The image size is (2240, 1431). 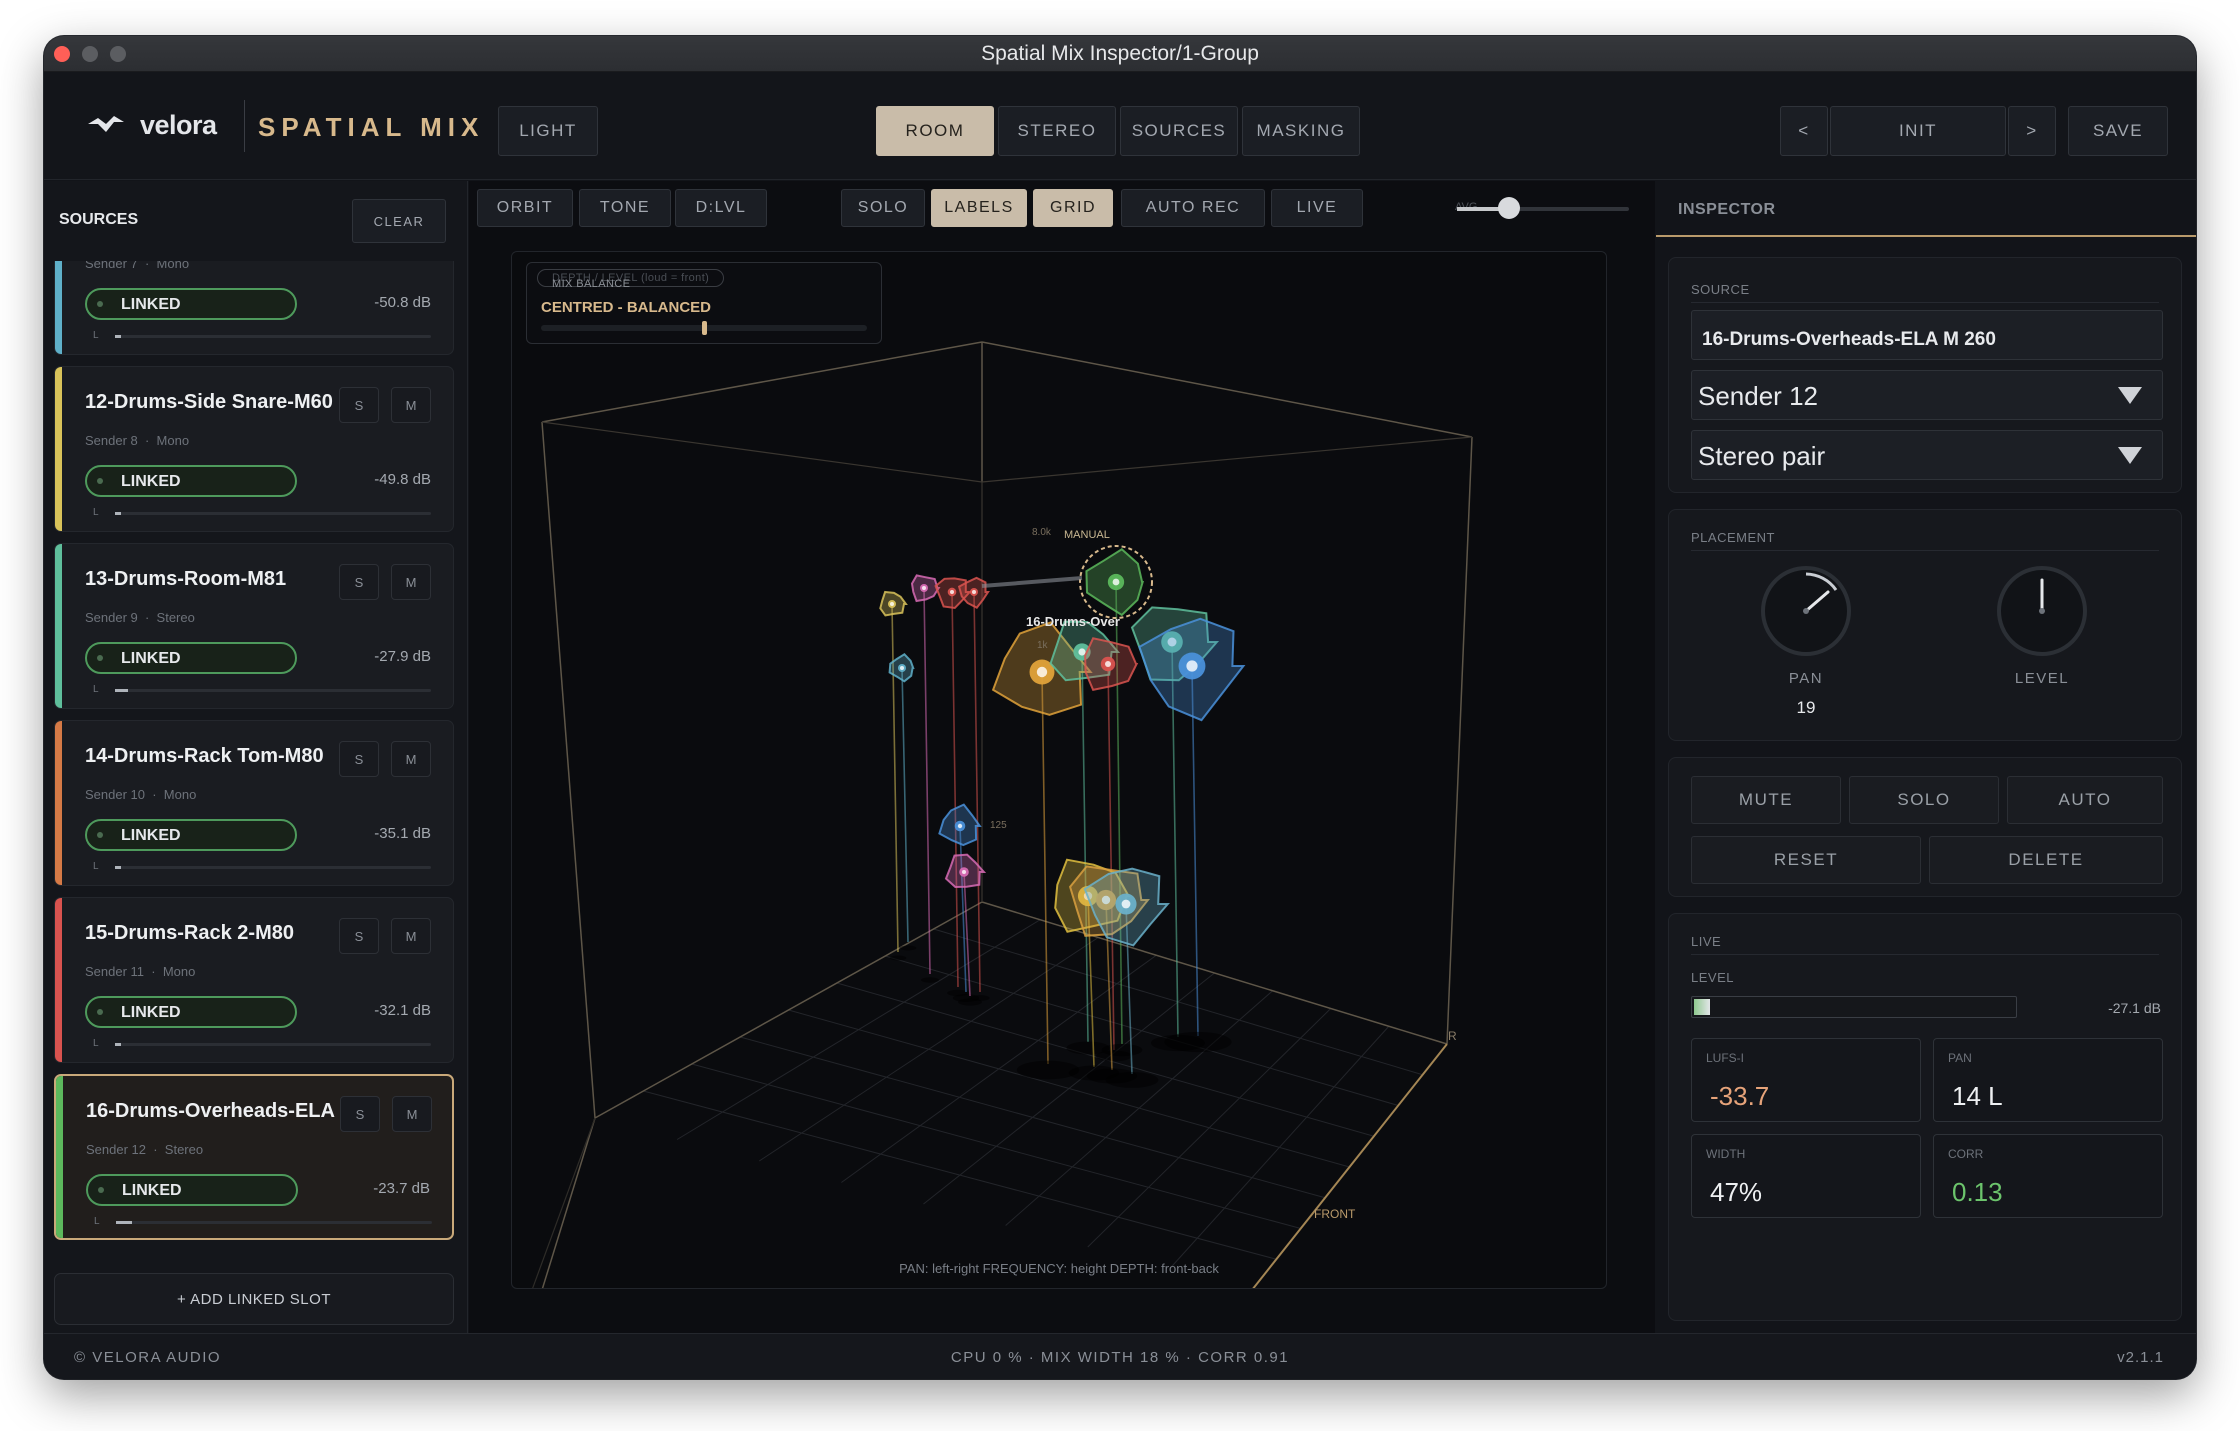 I want to click on mix-balance-title: DEPTH / LEVEL (loud = front) MIX BALANCE, so click(x=631, y=279).